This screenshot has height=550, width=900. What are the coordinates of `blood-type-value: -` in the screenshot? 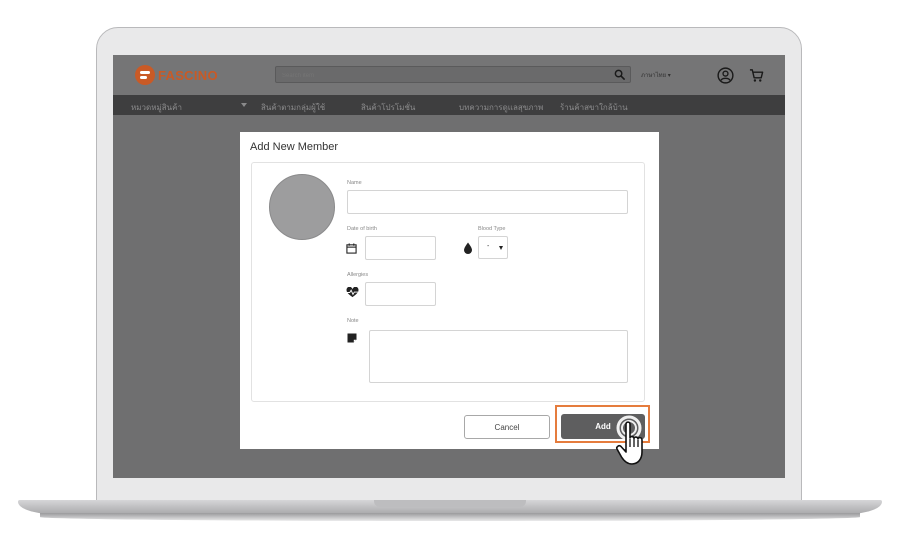 It's located at (488, 246).